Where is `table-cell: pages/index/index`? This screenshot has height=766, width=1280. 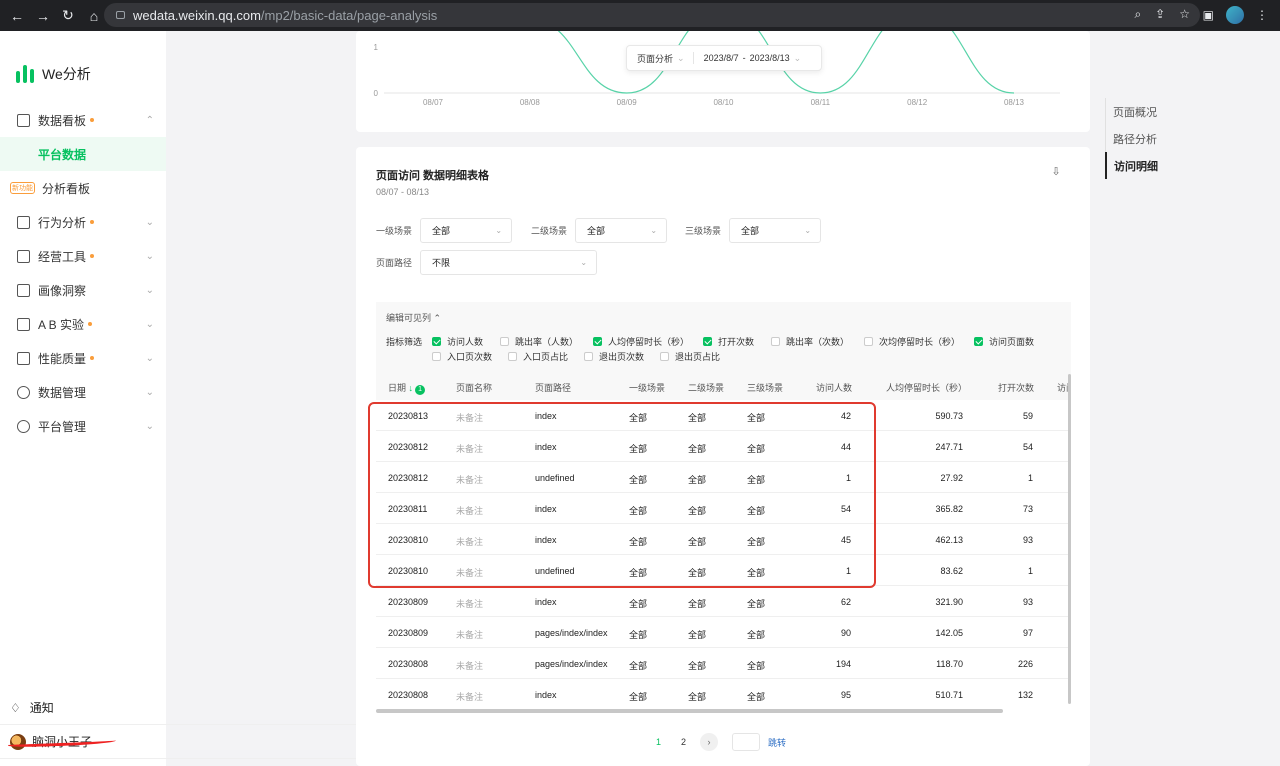 table-cell: pages/index/index is located at coordinates (571, 633).